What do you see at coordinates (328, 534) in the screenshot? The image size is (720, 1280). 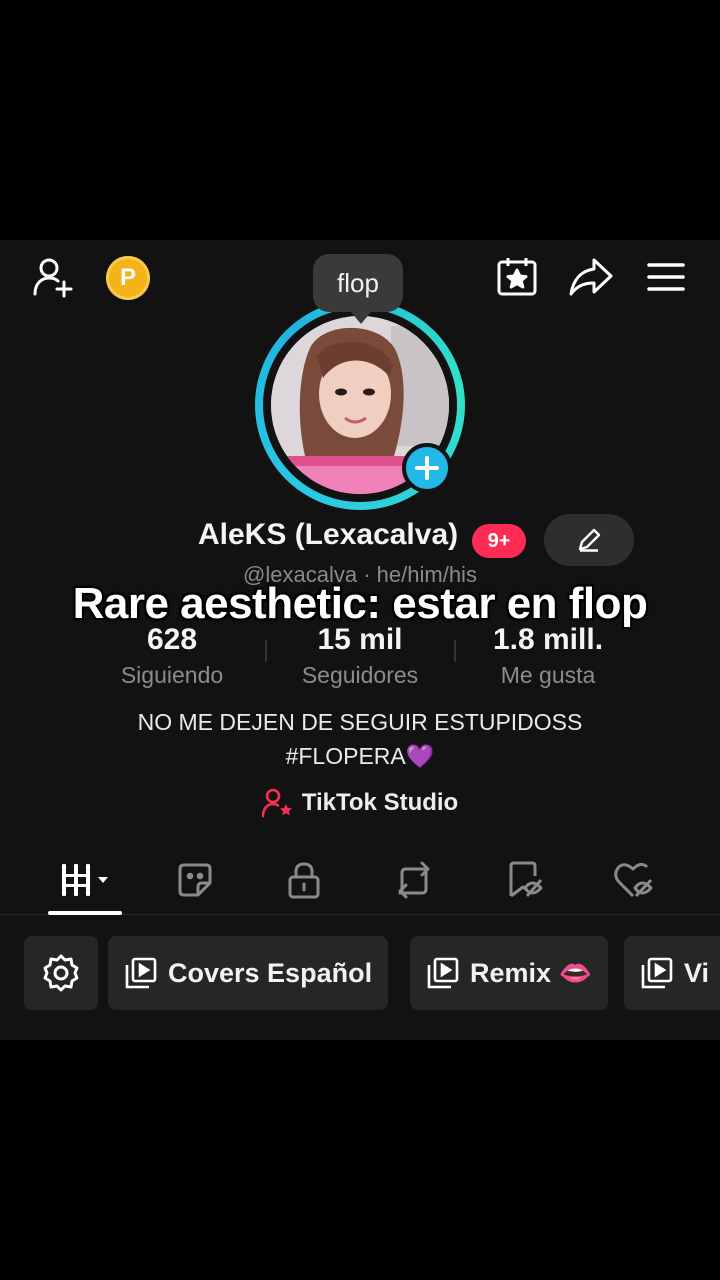 I see `display-name: AleKS (Lexacalva)` at bounding box center [328, 534].